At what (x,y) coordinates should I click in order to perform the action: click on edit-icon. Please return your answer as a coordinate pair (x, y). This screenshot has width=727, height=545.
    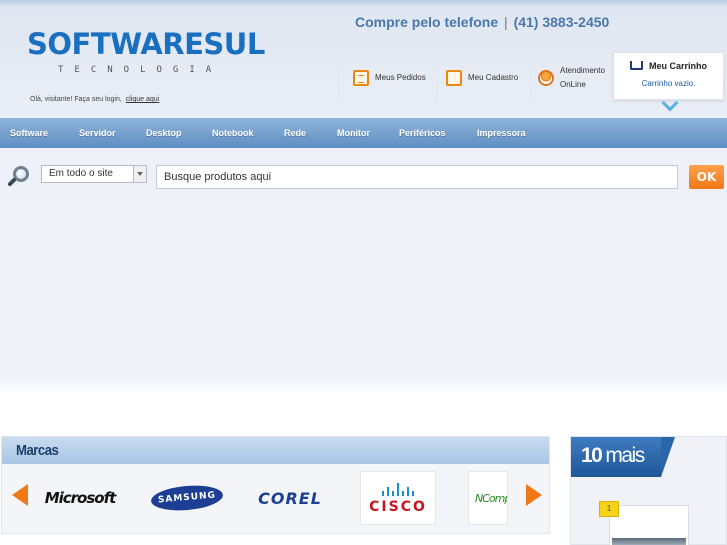
    Looking at the image, I should click on (454, 77).